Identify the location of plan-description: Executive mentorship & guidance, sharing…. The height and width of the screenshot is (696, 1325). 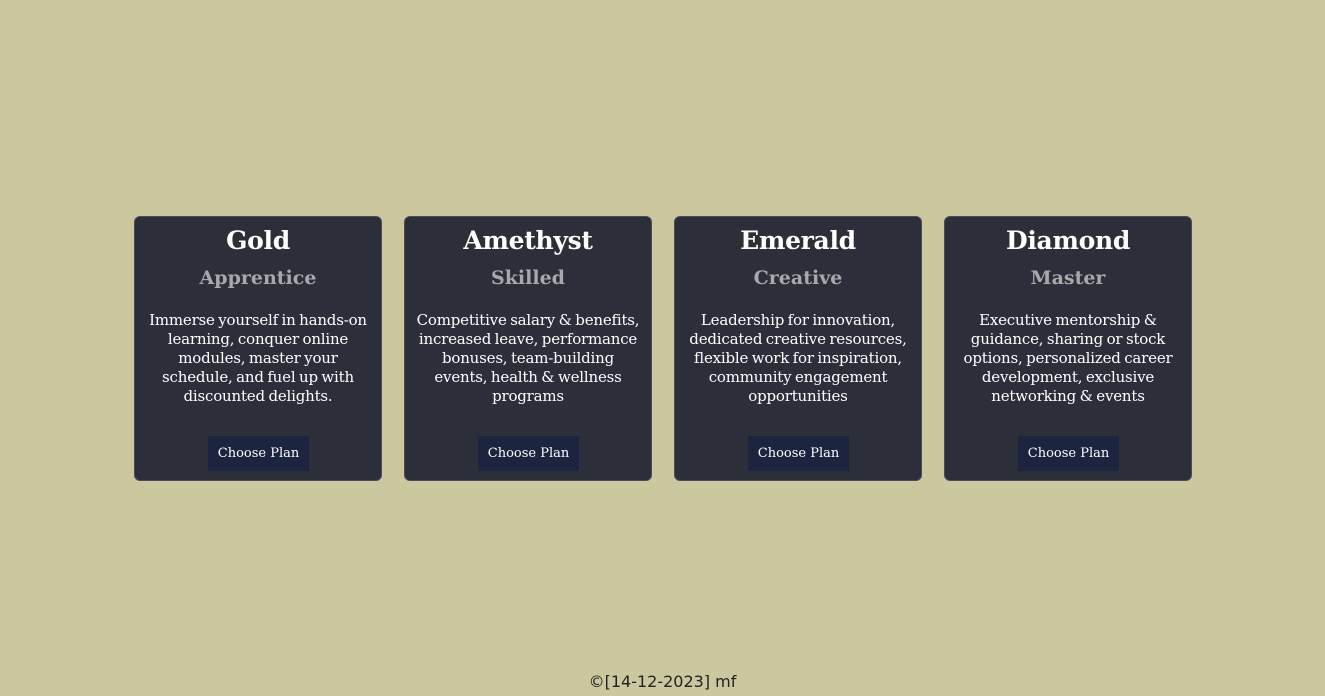
(1068, 358).